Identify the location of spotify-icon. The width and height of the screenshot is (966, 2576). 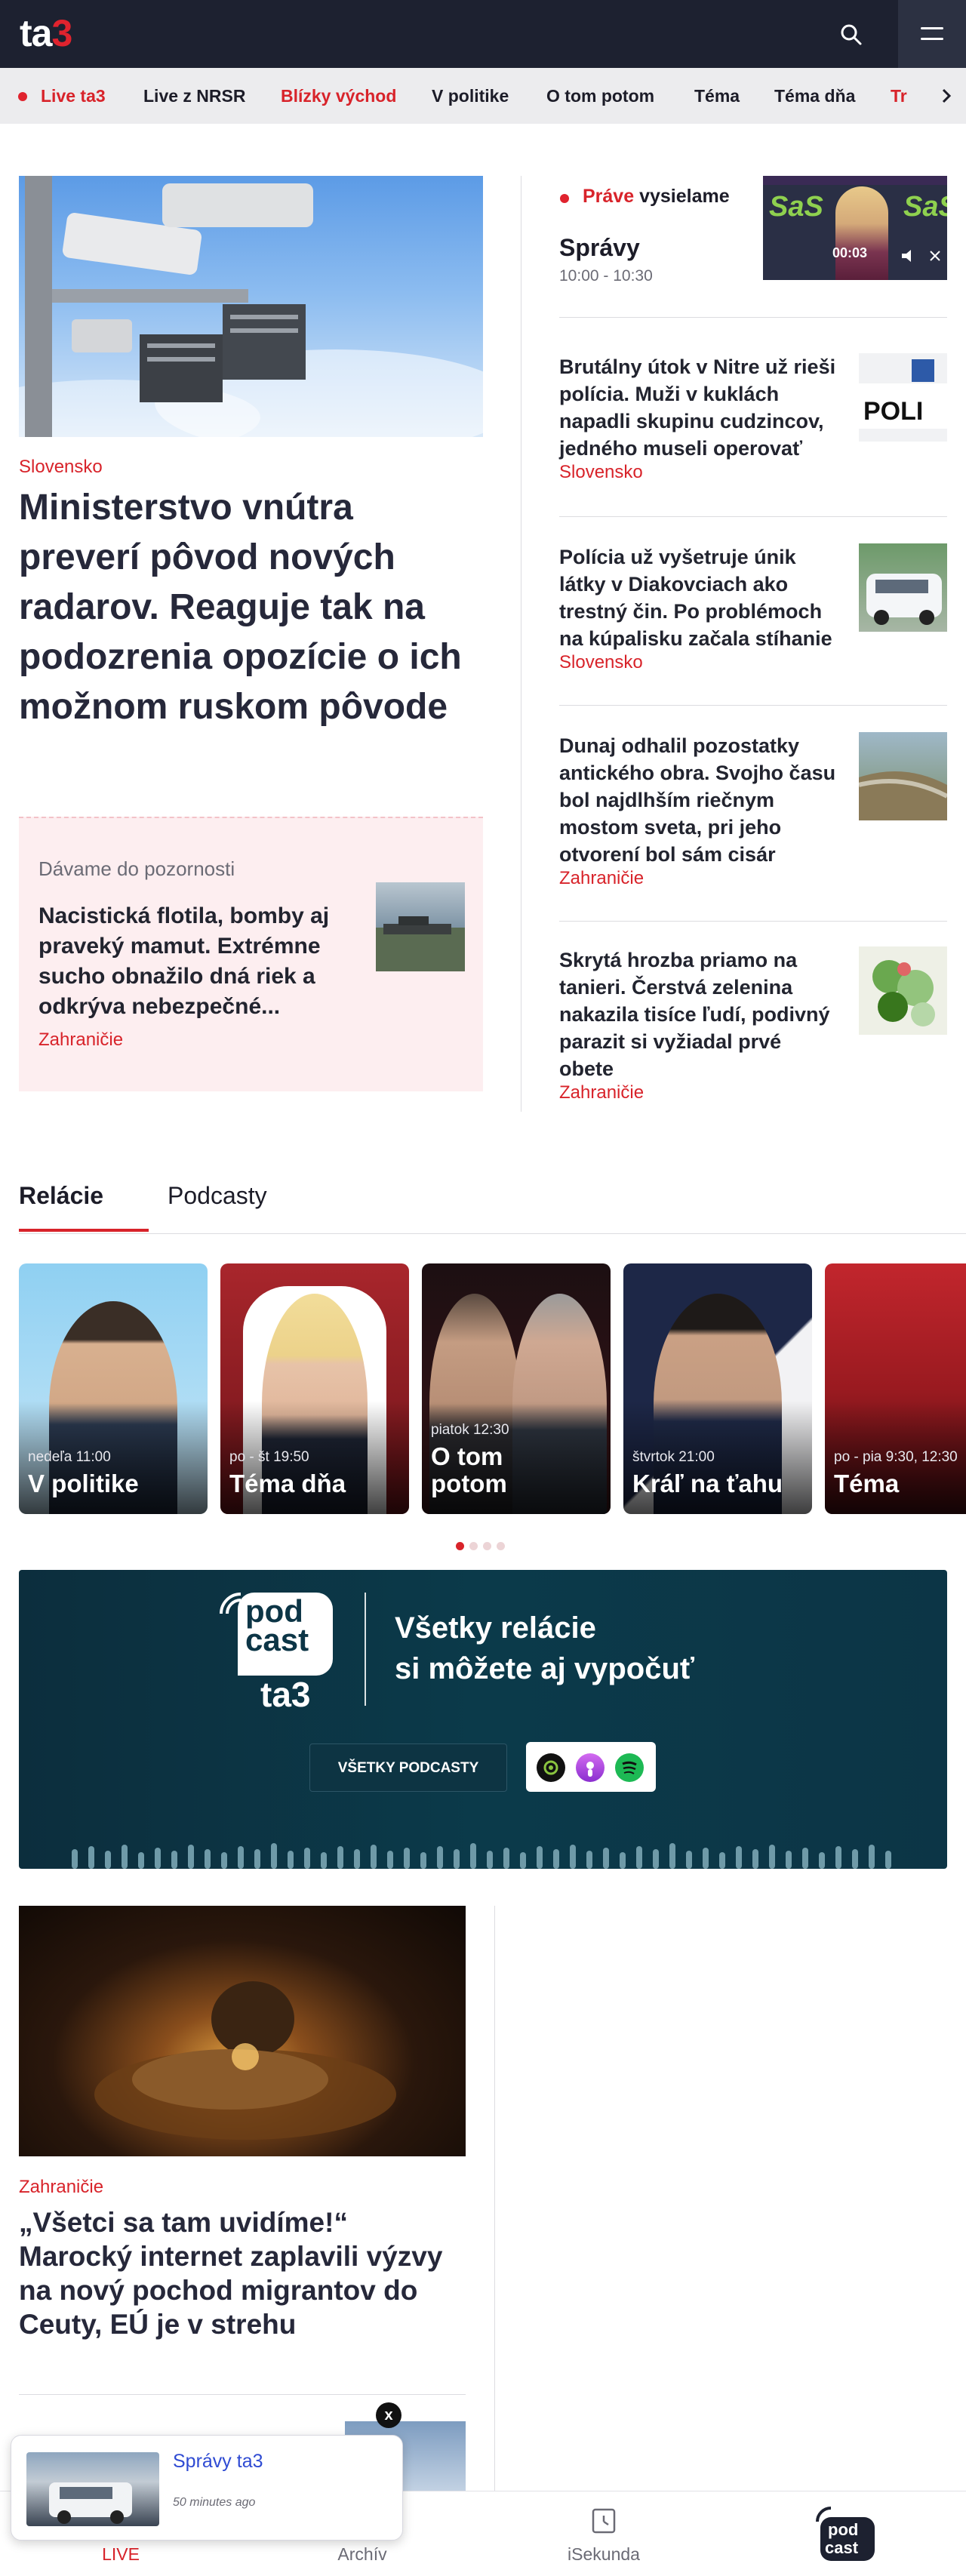
(629, 1767).